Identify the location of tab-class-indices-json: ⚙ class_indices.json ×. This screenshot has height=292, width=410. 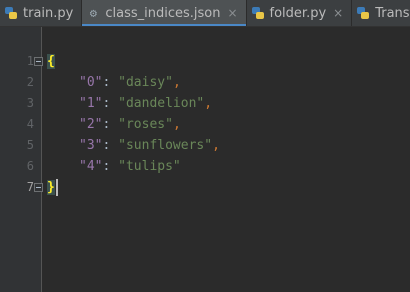
(164, 13).